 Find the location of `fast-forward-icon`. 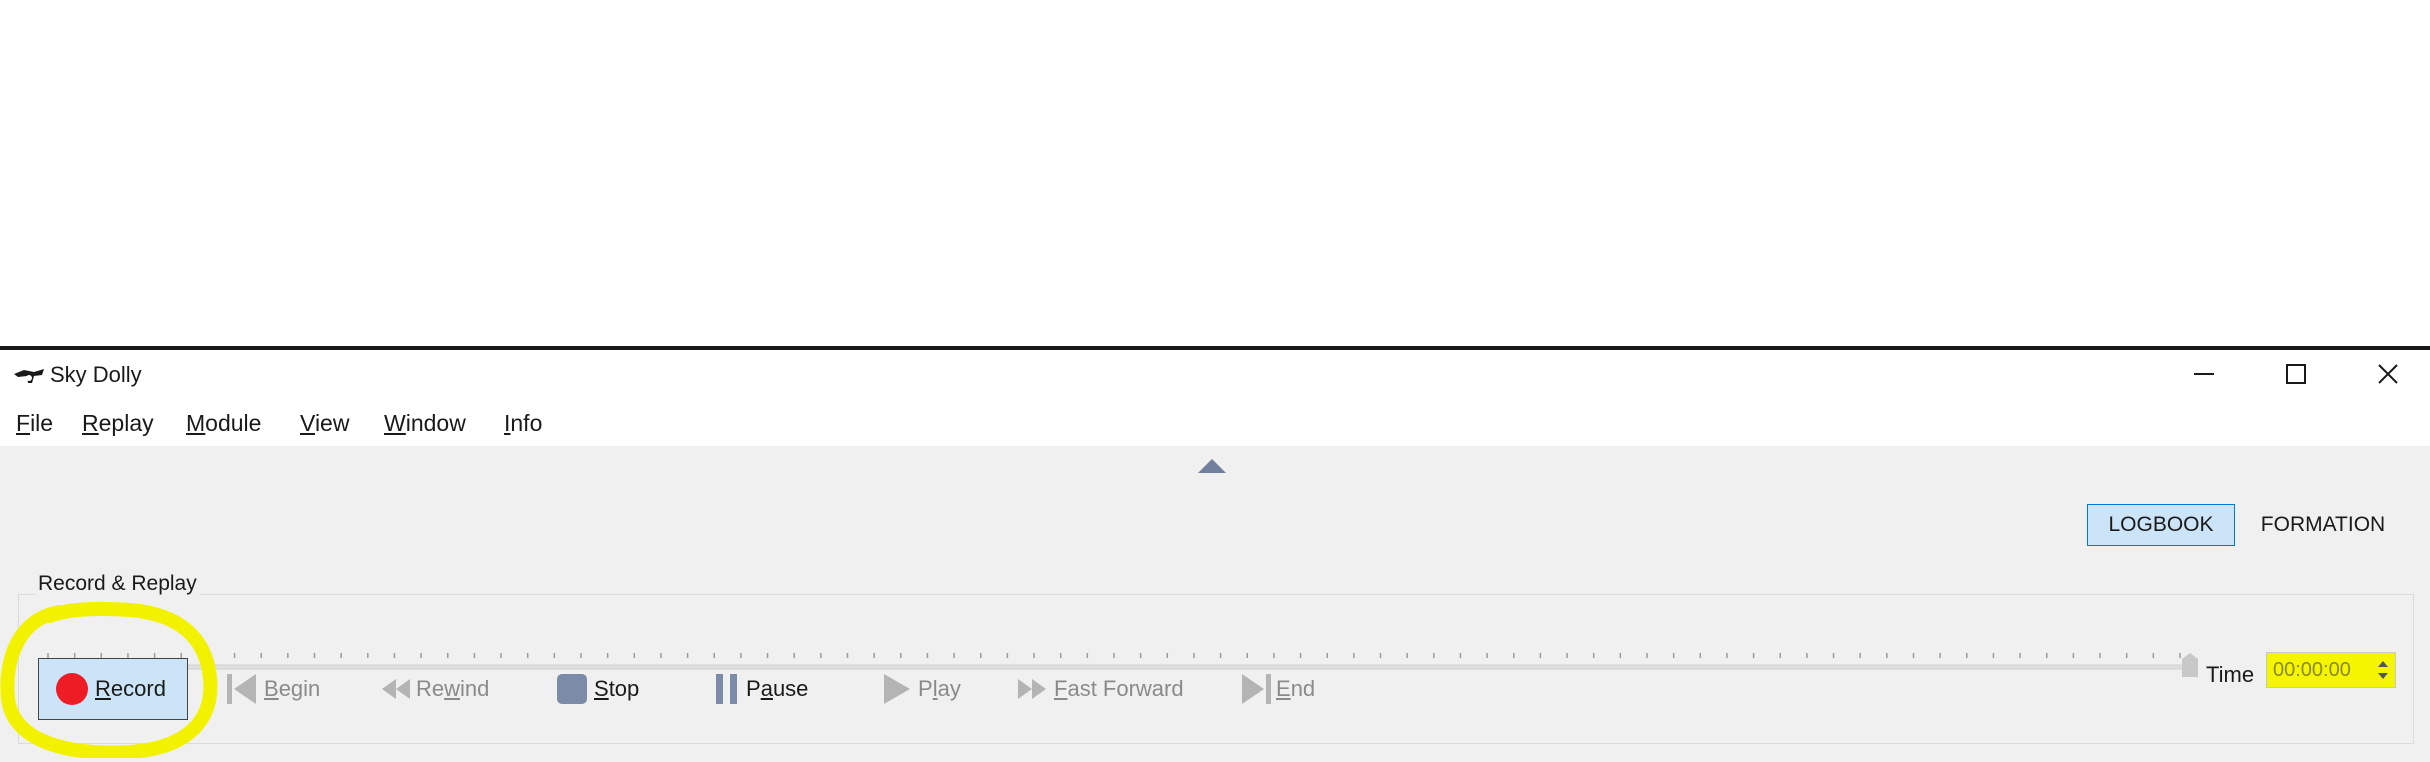

fast-forward-icon is located at coordinates (1032, 689).